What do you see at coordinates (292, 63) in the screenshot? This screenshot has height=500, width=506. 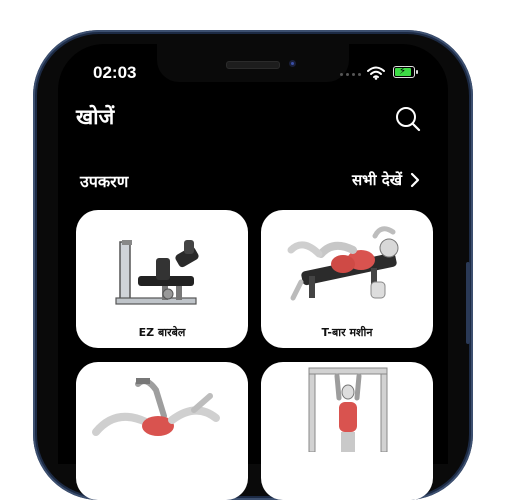 I see `front-camera` at bounding box center [292, 63].